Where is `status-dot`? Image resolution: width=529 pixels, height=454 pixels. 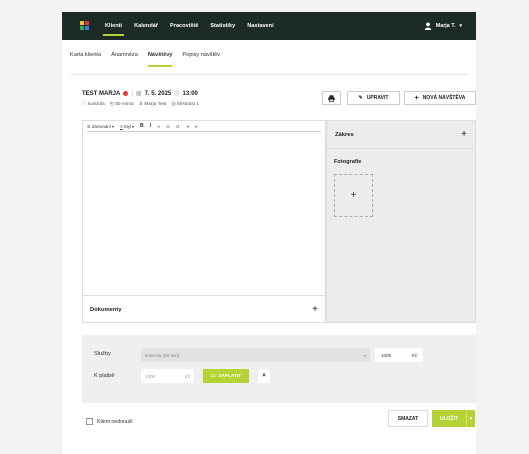
status-dot is located at coordinates (126, 93).